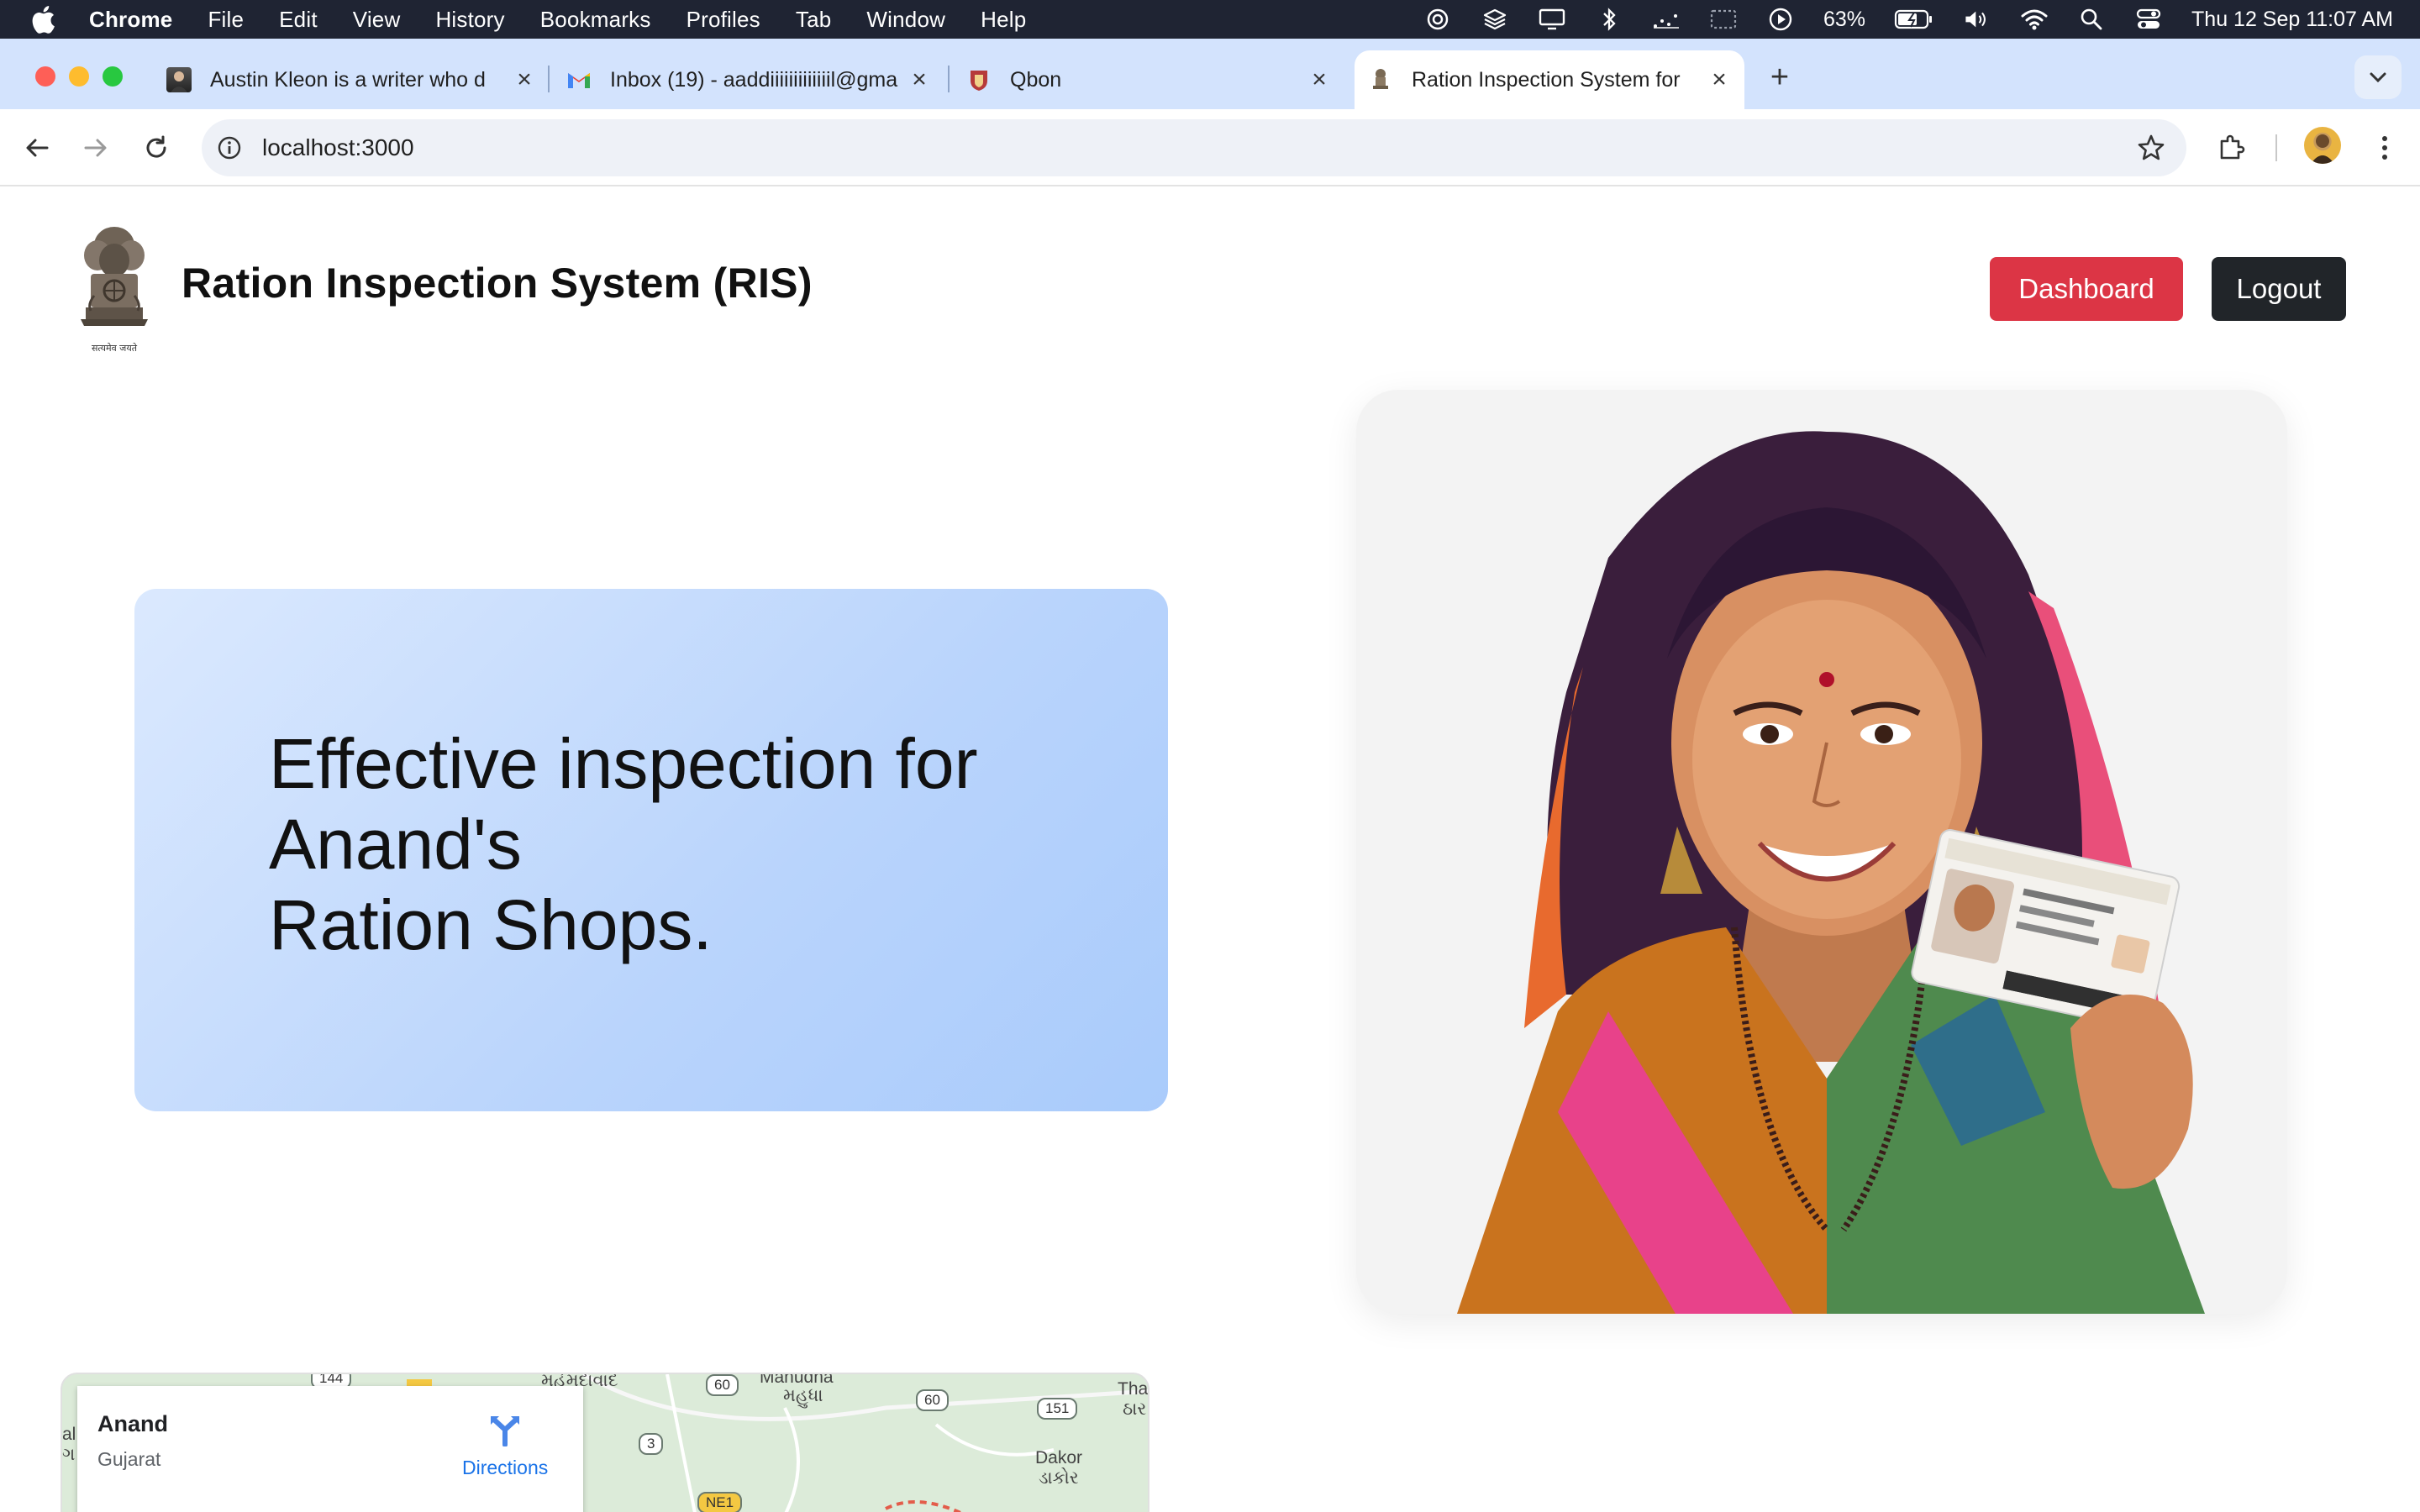 Image resolution: width=2420 pixels, height=1512 pixels. I want to click on menu-app-name: Chrome, so click(130, 20).